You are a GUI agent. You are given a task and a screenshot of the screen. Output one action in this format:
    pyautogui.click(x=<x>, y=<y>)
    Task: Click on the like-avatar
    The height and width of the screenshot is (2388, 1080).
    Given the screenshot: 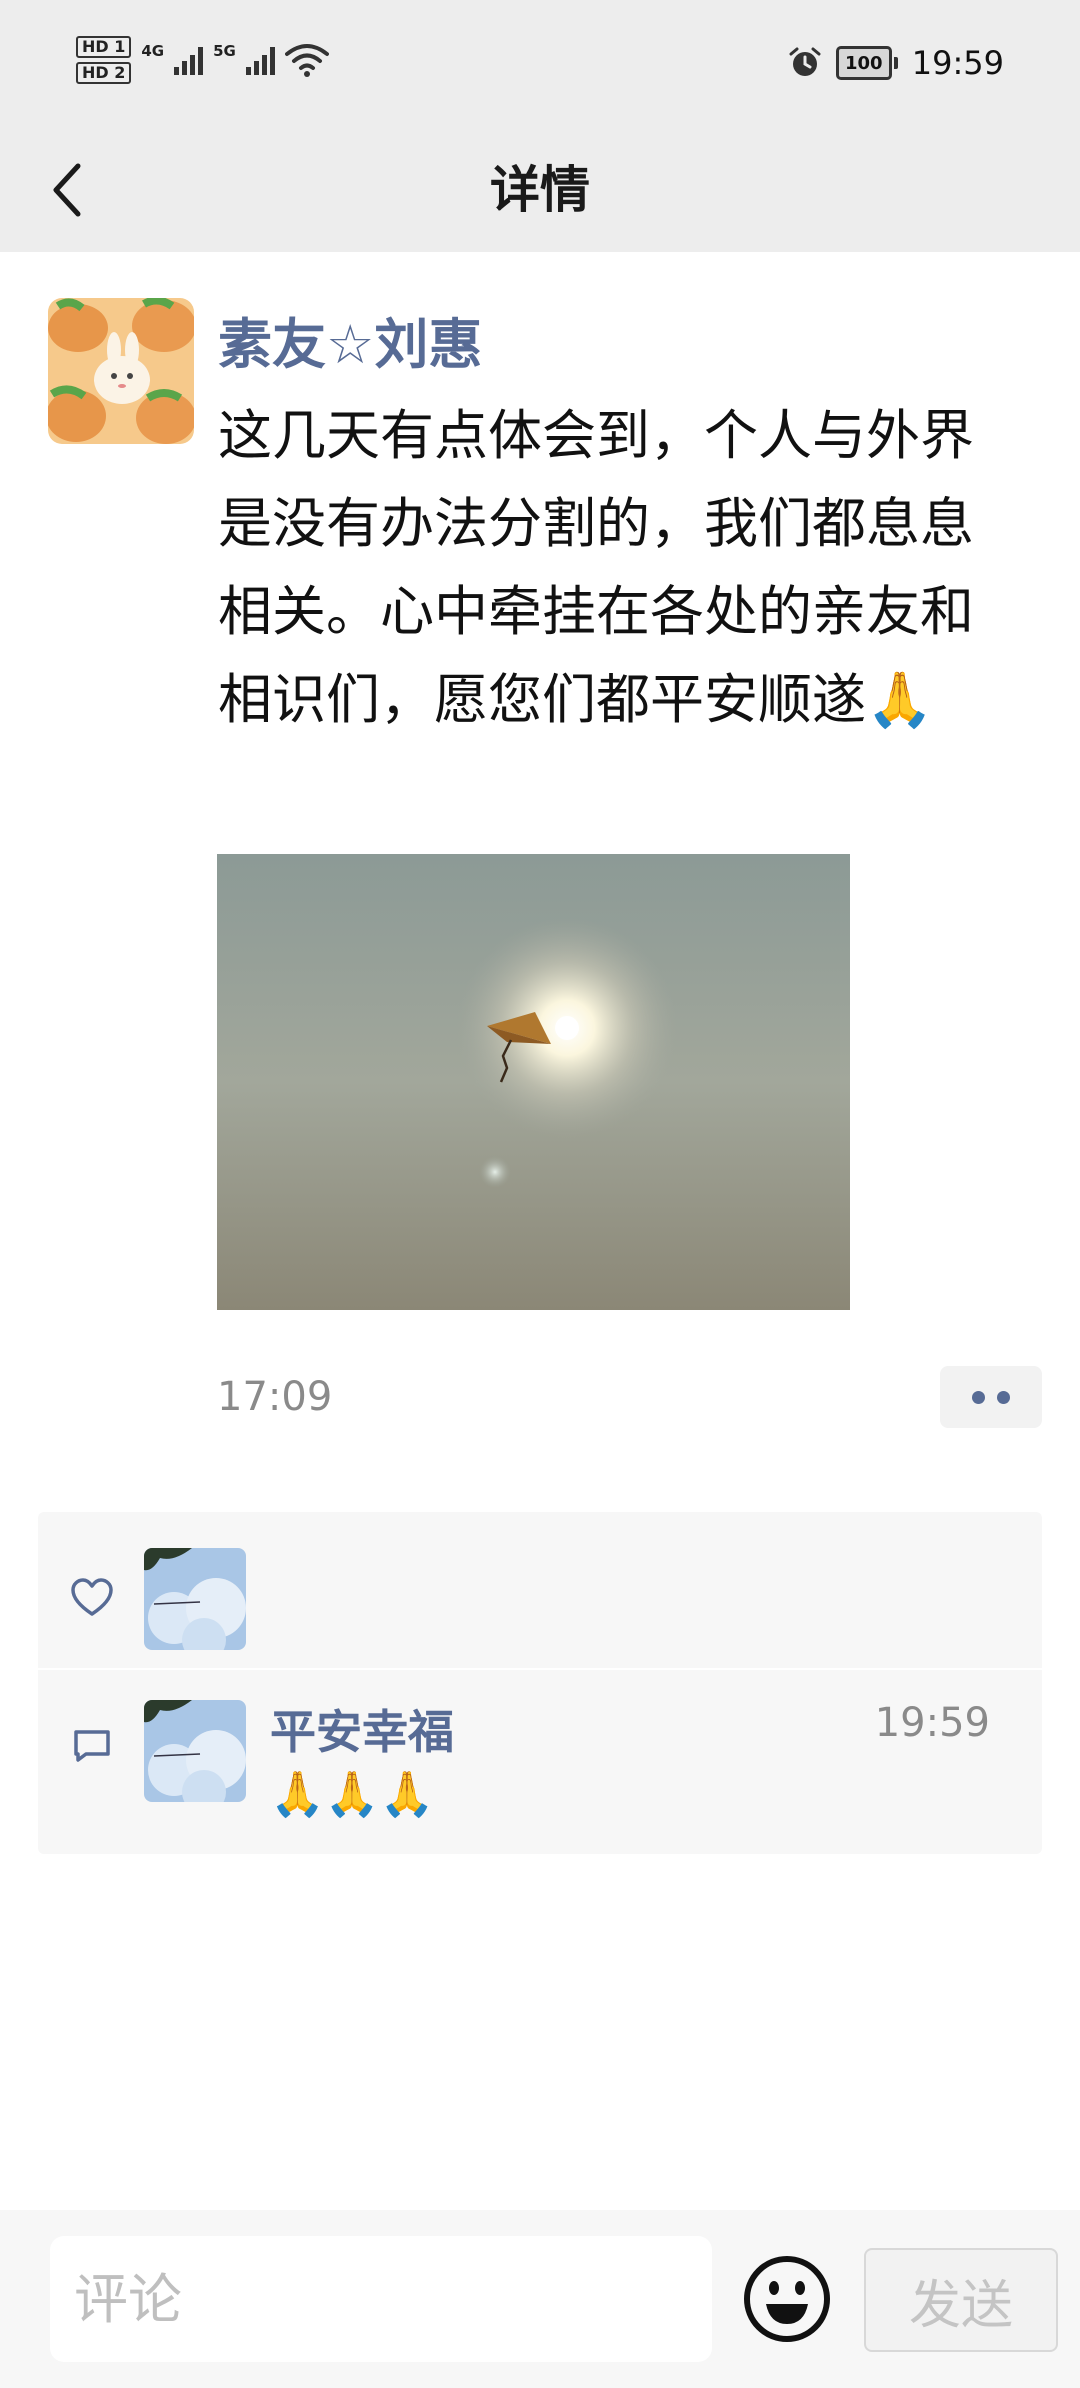 What is the action you would take?
    pyautogui.click(x=195, y=1599)
    